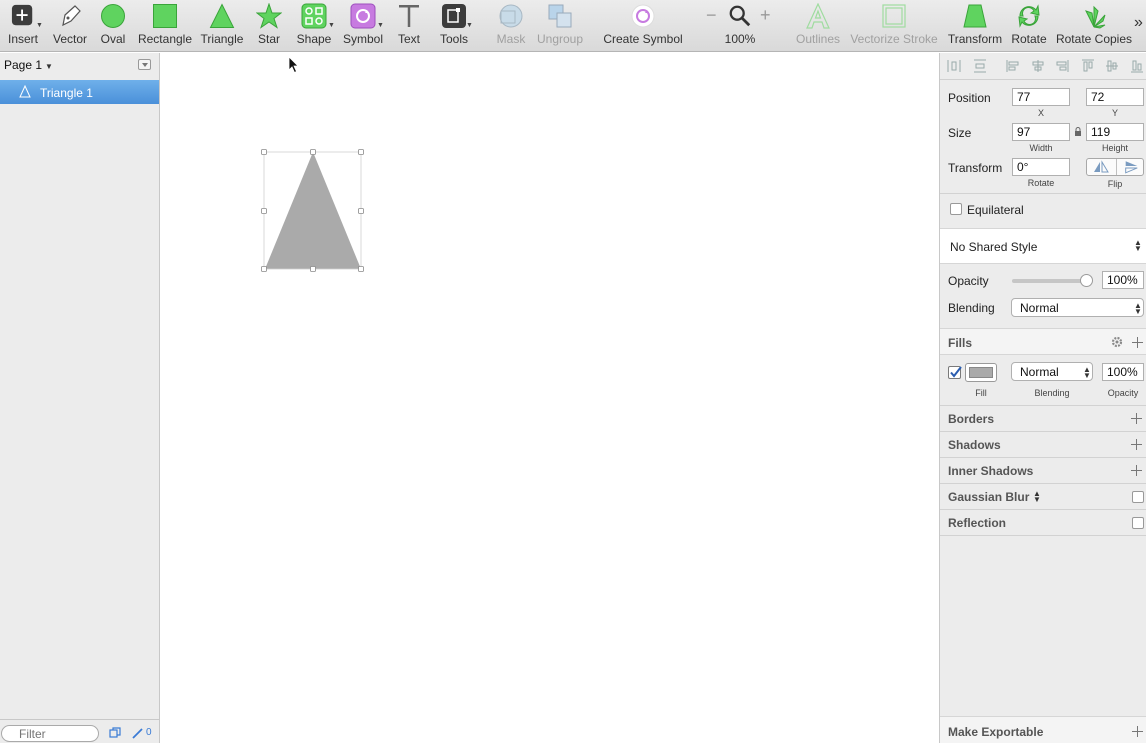  I want to click on rectangle-icon, so click(165, 16).